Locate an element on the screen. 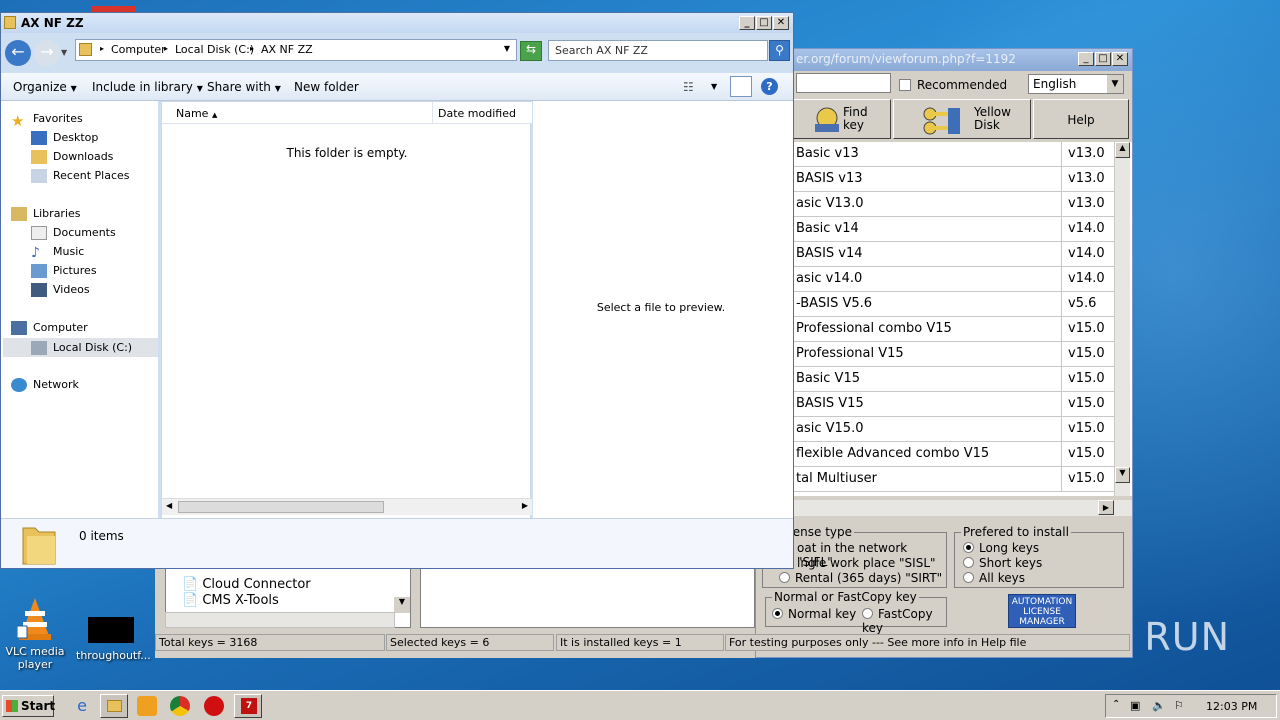 The width and height of the screenshot is (1280, 720). key-list-row: flexible Advanced combo V15 v15.0 is located at coordinates (935, 454).